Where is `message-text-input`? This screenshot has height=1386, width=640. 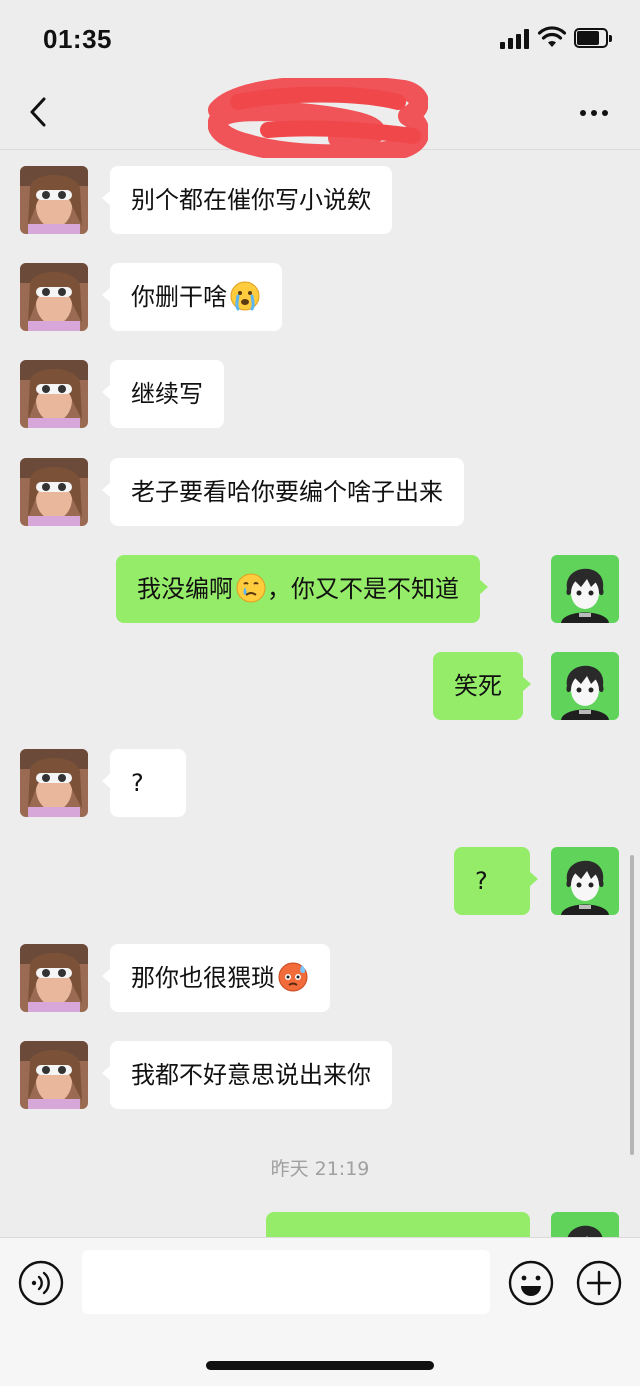 message-text-input is located at coordinates (286, 1282).